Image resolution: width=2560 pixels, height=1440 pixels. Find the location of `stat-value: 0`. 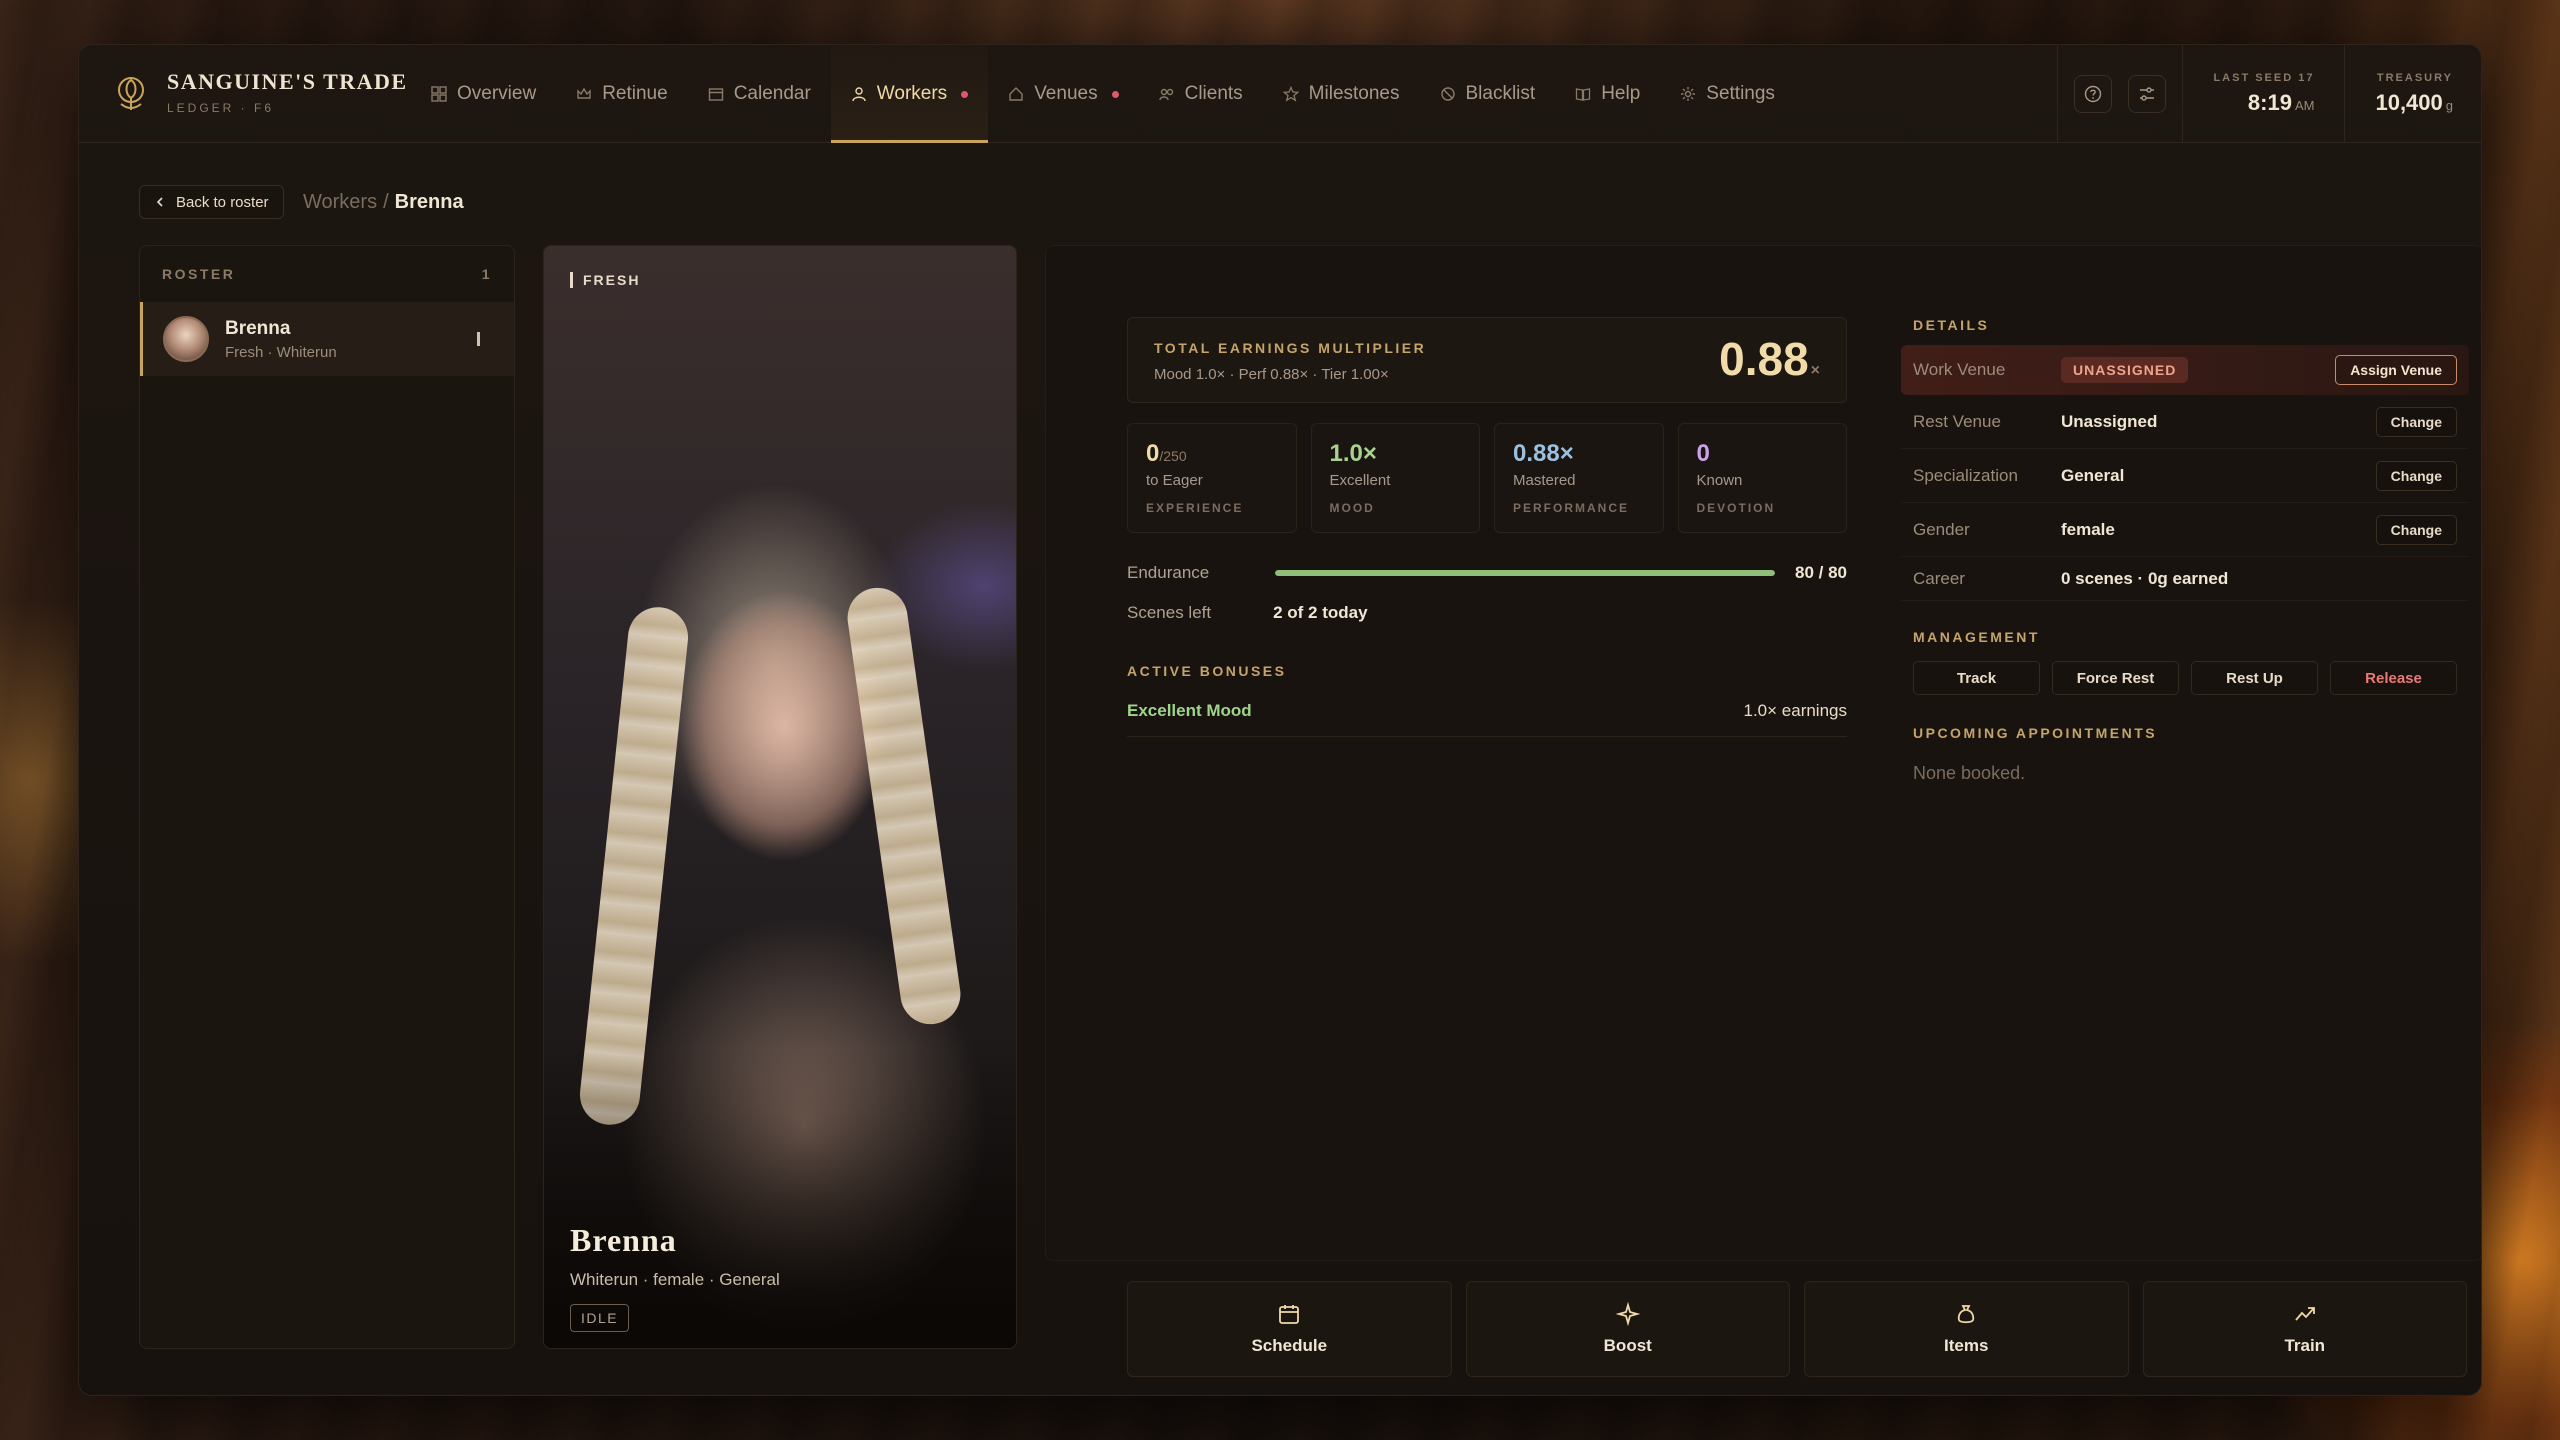

stat-value: 0 is located at coordinates (1763, 454).